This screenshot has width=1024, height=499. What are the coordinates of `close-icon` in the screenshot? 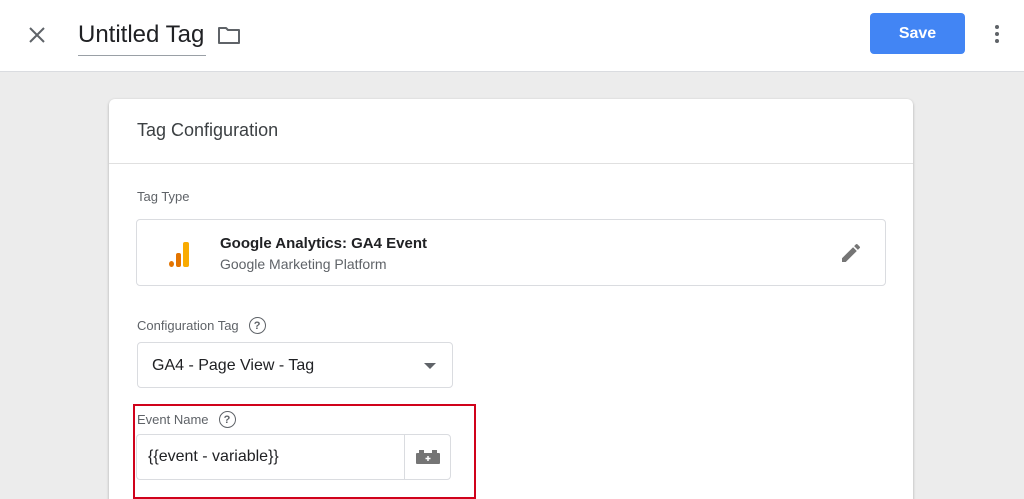 It's located at (37, 35).